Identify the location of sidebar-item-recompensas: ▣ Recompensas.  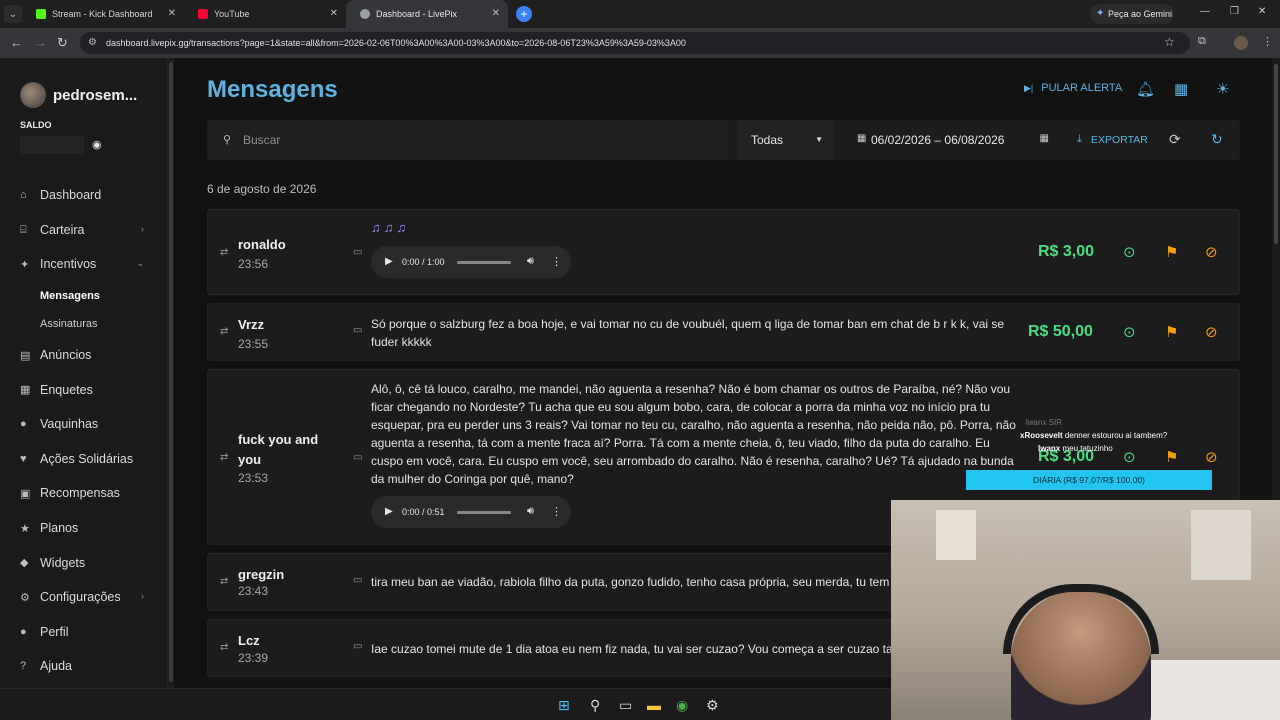
(84, 493).